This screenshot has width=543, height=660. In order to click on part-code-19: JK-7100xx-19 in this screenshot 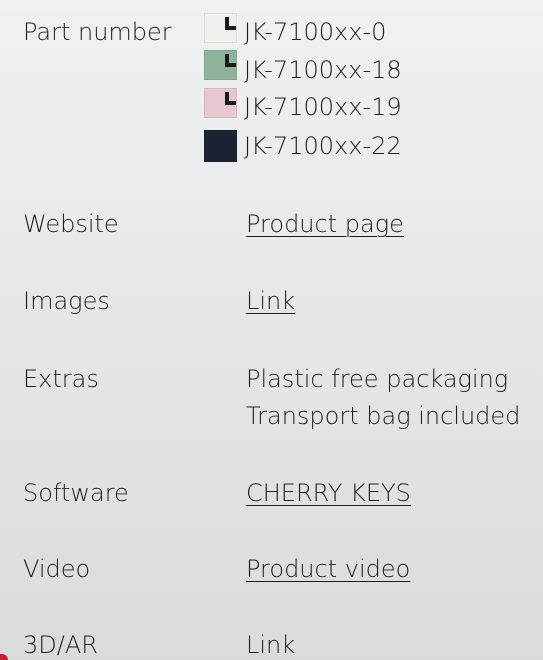, I will do `click(323, 107)`.